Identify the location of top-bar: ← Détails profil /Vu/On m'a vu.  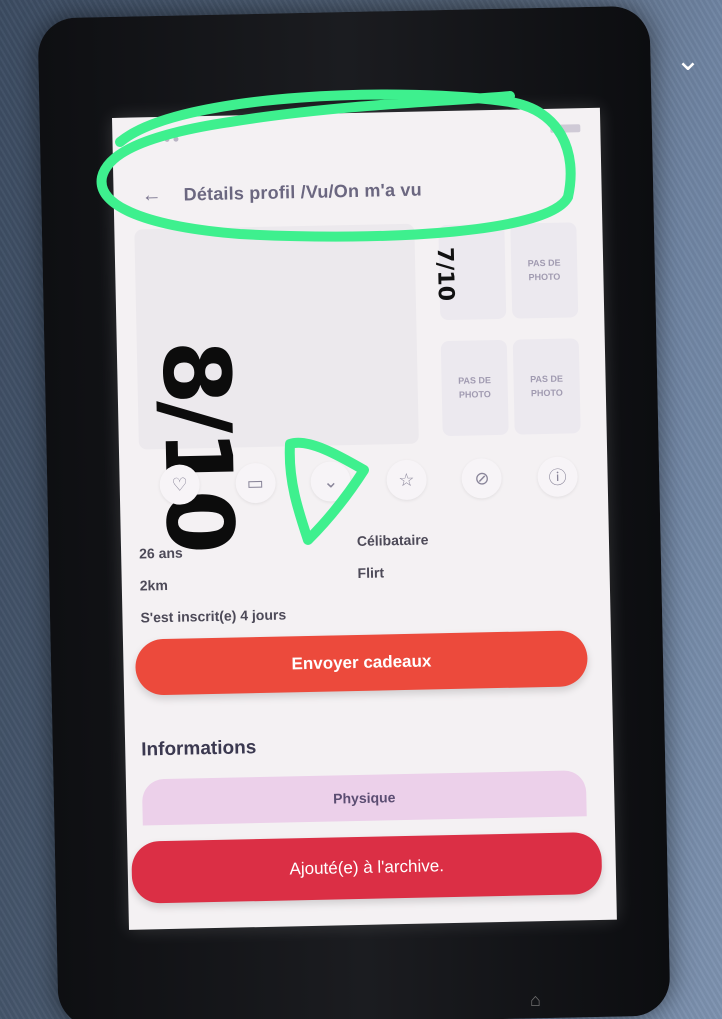
(361, 190).